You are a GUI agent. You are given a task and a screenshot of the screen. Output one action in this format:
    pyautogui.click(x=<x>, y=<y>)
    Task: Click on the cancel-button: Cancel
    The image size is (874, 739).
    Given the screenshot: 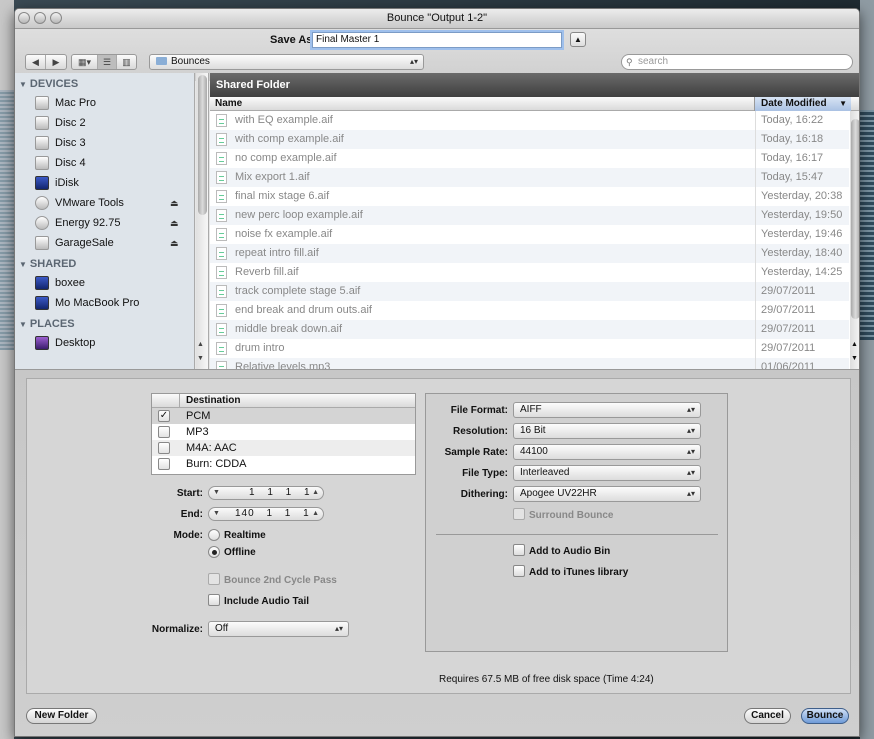 What is the action you would take?
    pyautogui.click(x=767, y=716)
    